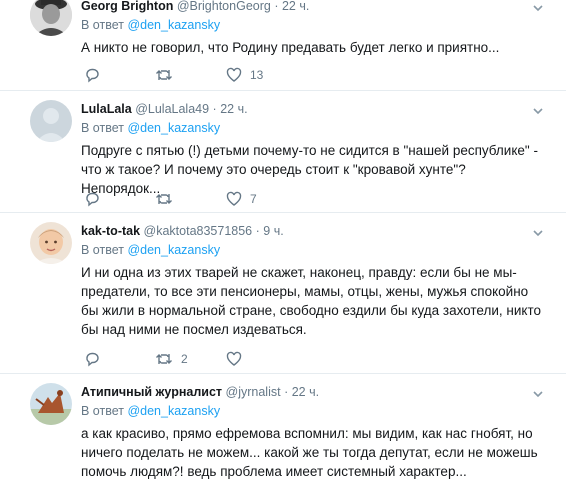 This screenshot has height=482, width=566. Describe the element at coordinates (127, 6) in the screenshot. I see `display-name: Georg Brighton` at that location.